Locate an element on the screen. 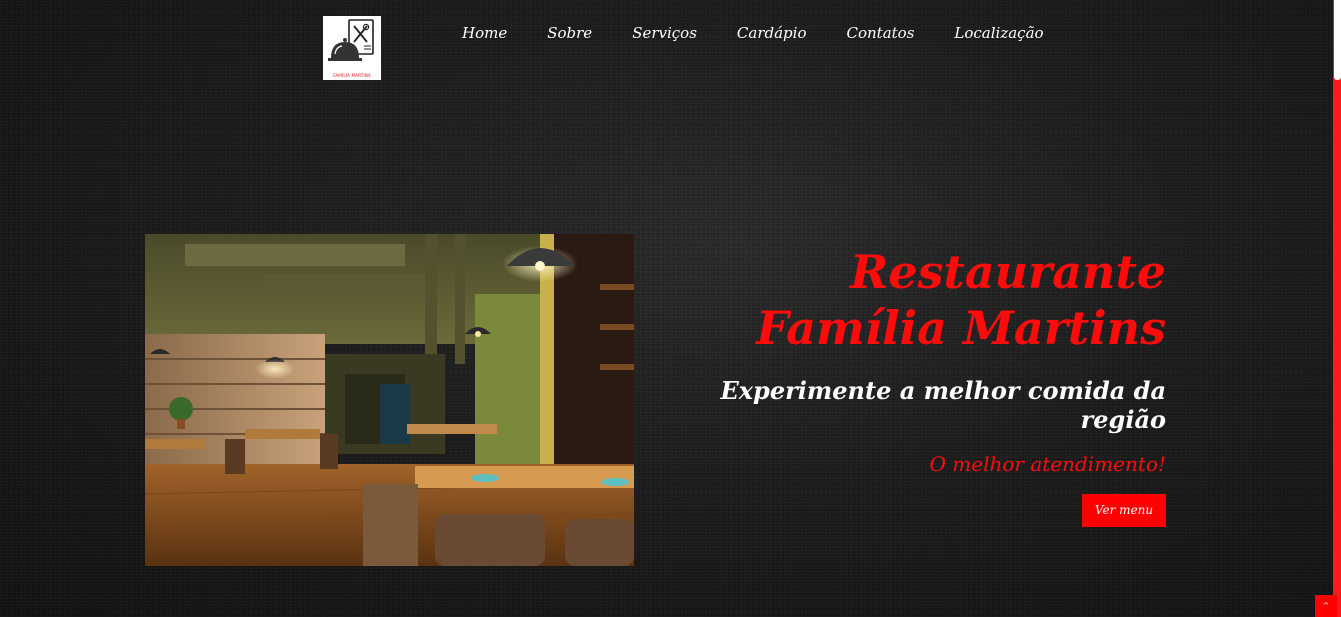 This screenshot has height=617, width=1341. chevron-up-icon: ^ is located at coordinates (1326, 605).